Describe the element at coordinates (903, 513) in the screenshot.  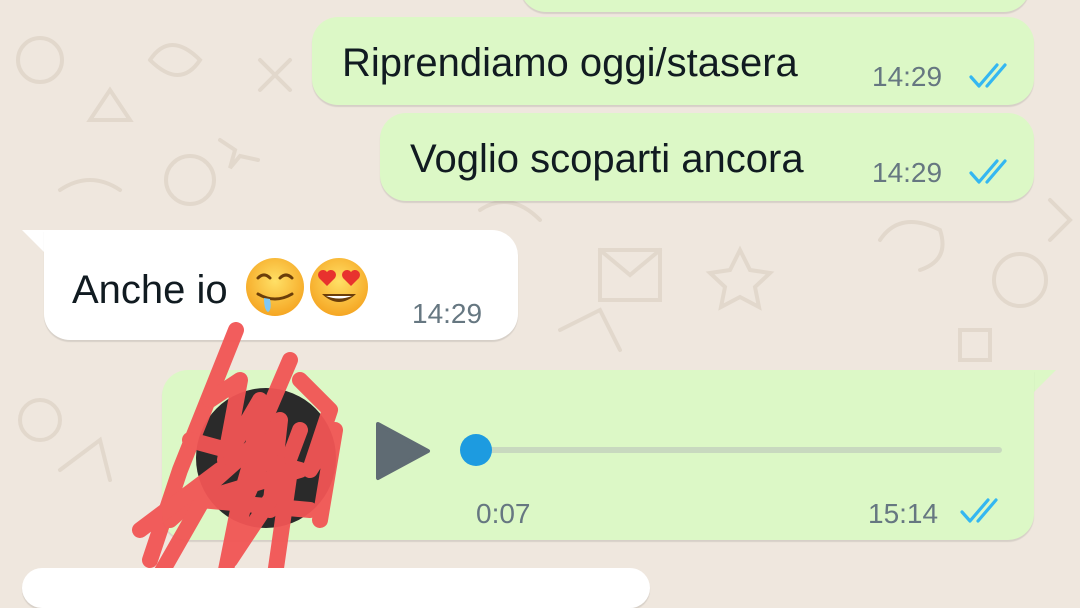
I see `message-time: 15:14` at that location.